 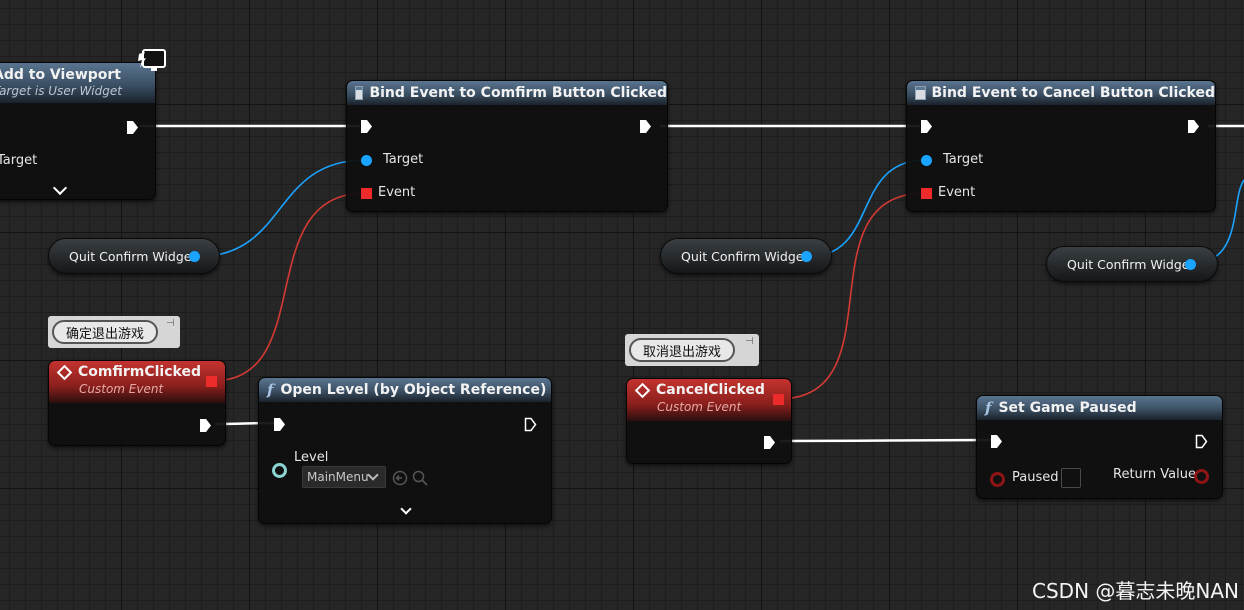 What do you see at coordinates (997, 479) in the screenshot?
I see `paused-pin` at bounding box center [997, 479].